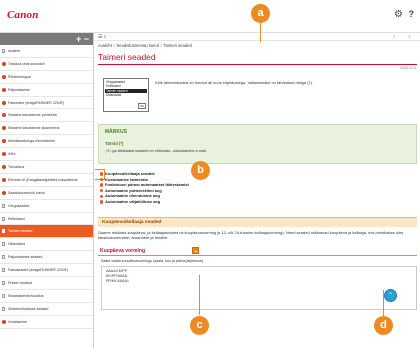  Describe the element at coordinates (210, 16) in the screenshot. I see `top-bar: Canon ⚙ ?` at that location.